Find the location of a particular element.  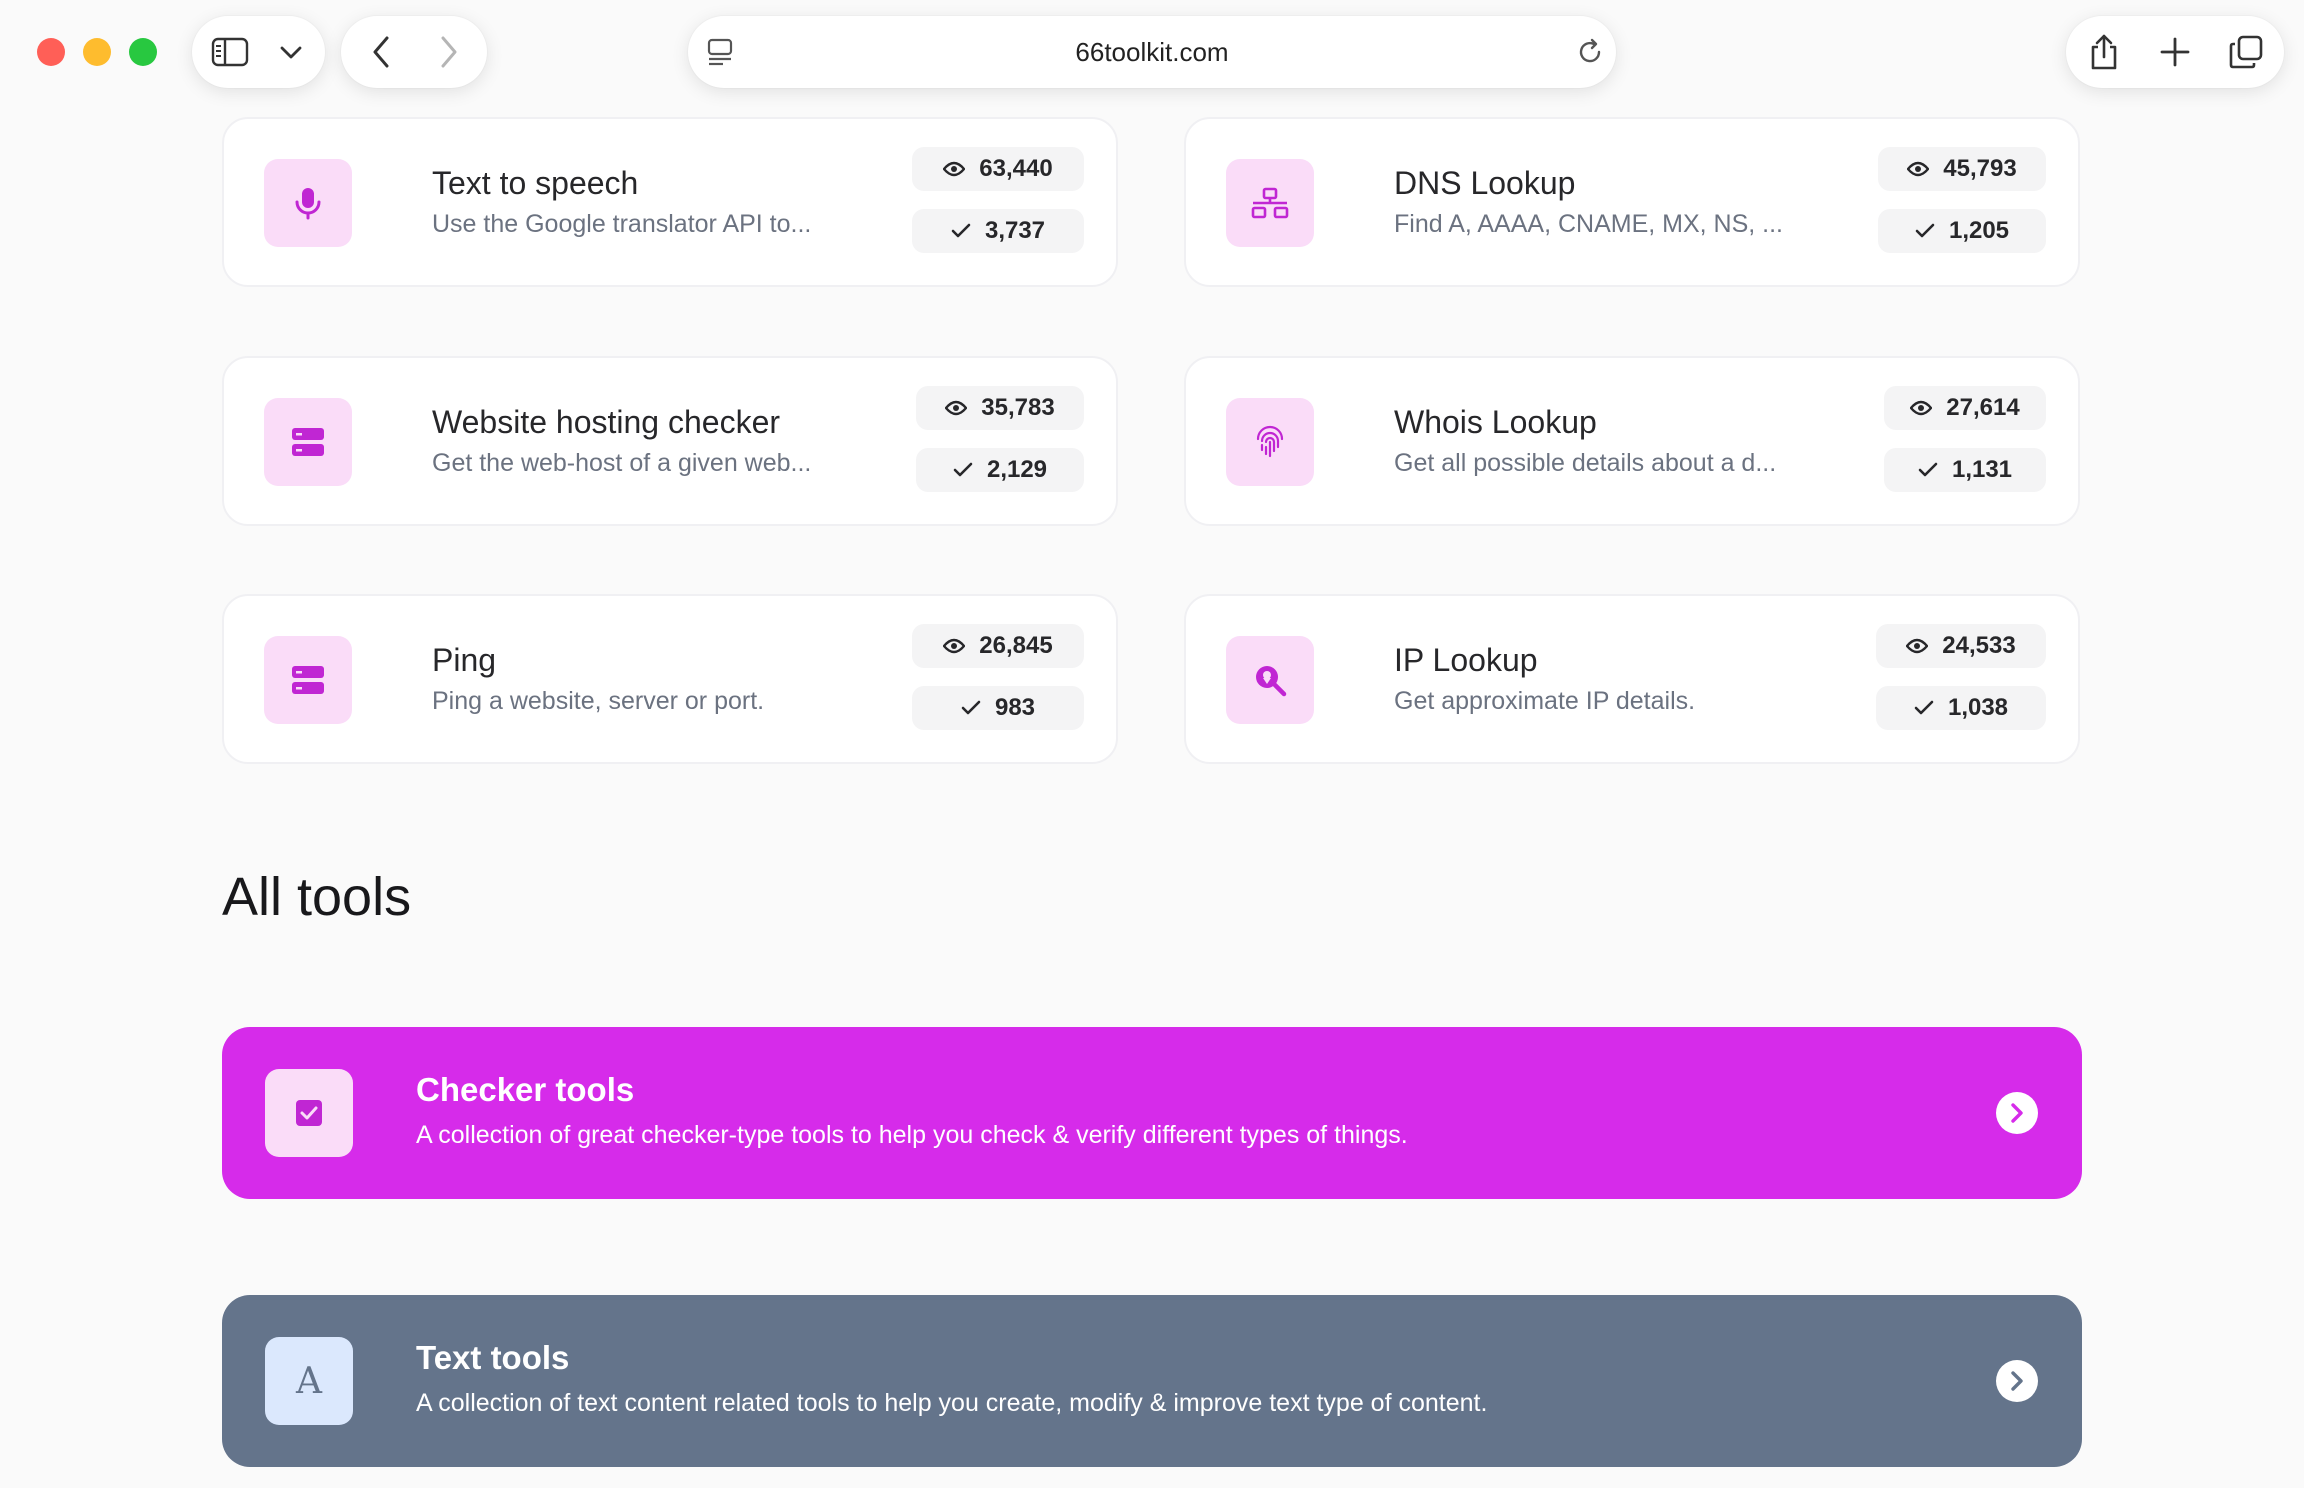

plus-icon is located at coordinates (2175, 52).